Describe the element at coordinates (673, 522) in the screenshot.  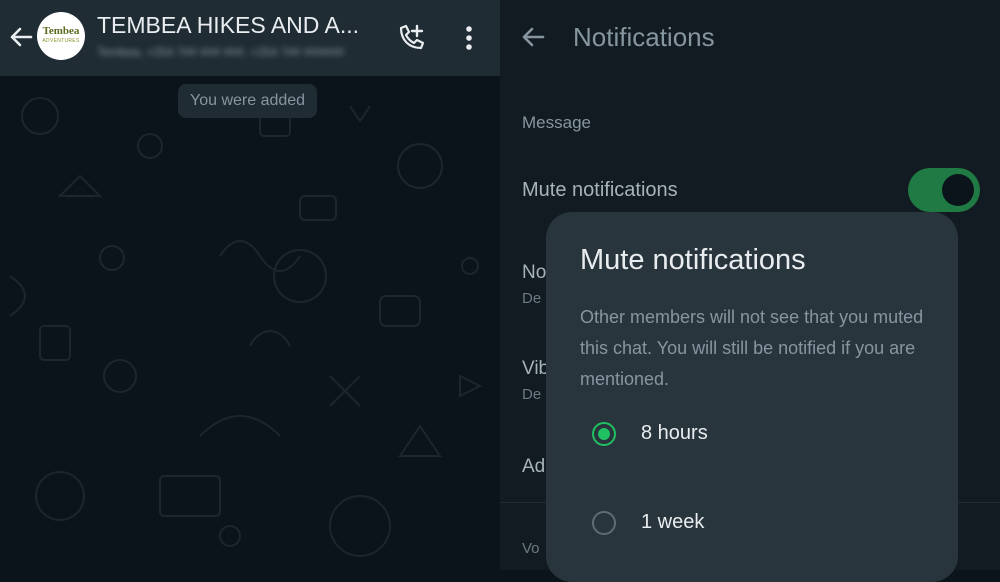
I see `option-label: 1 week` at that location.